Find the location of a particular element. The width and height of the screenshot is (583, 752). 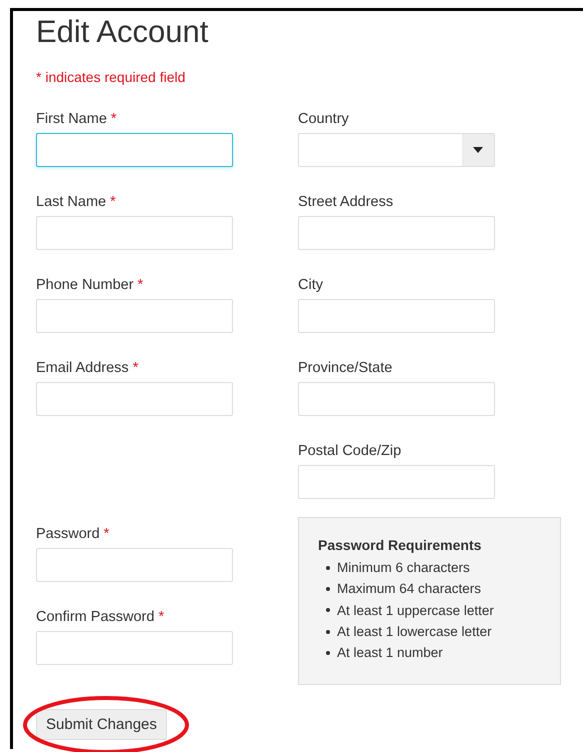

field-label: Country is located at coordinates (323, 119).